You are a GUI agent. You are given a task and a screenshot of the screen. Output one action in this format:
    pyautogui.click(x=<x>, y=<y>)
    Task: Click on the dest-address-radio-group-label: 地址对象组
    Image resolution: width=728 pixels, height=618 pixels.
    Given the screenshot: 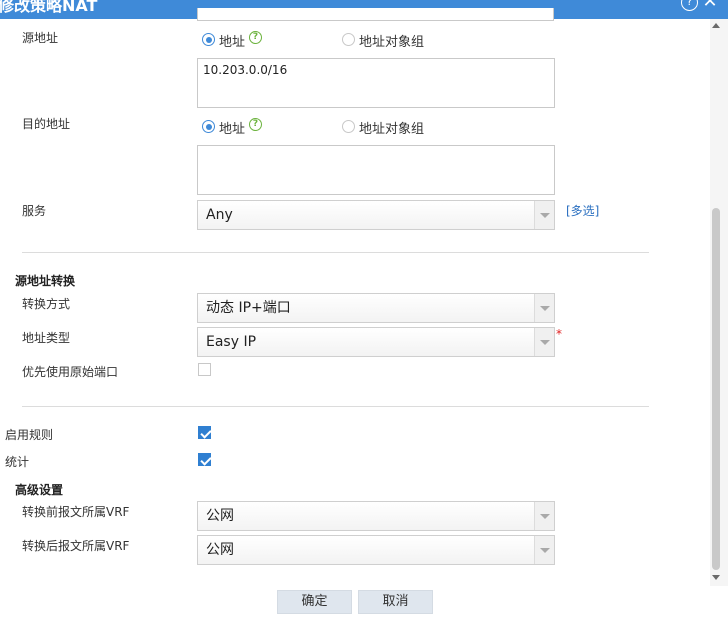 What is the action you would take?
    pyautogui.click(x=391, y=127)
    